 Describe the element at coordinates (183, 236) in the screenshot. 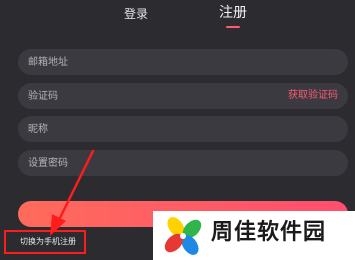

I see `pinwheel-logo-icon` at that location.